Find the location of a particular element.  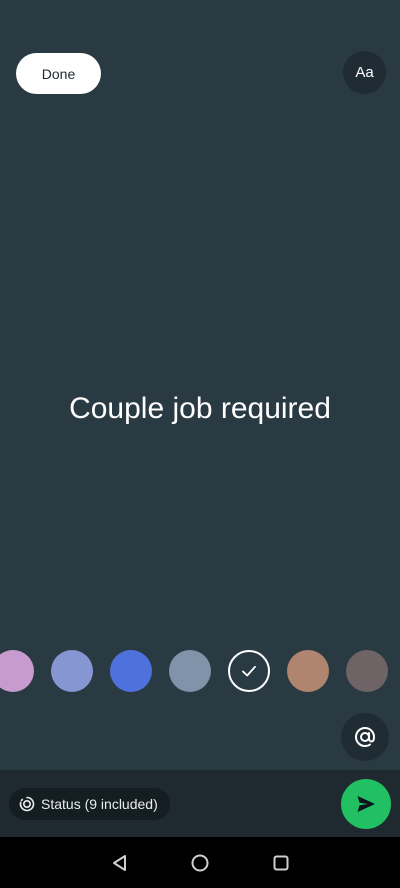

mention-button is located at coordinates (365, 737).